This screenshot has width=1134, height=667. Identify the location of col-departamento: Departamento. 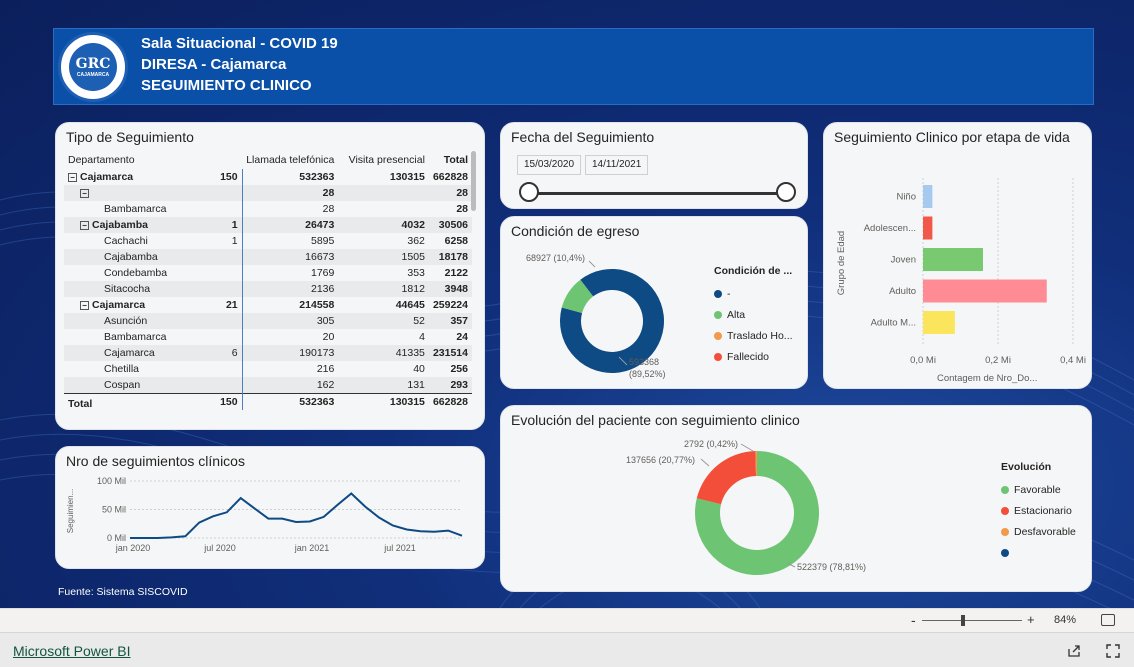
(133, 160).